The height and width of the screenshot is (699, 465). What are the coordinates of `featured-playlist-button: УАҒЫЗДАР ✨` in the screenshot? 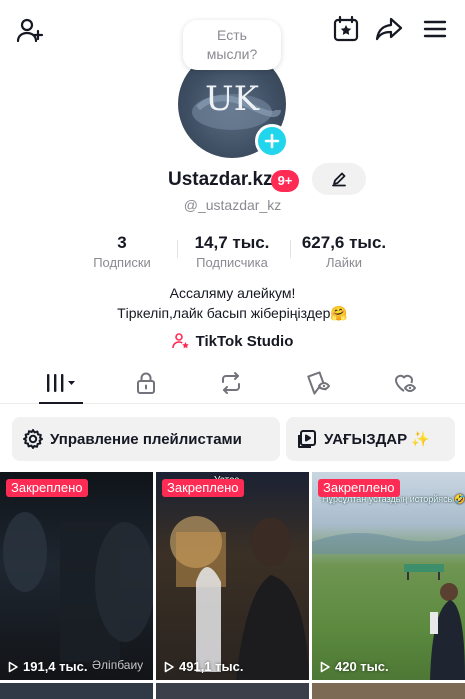 It's located at (370, 439).